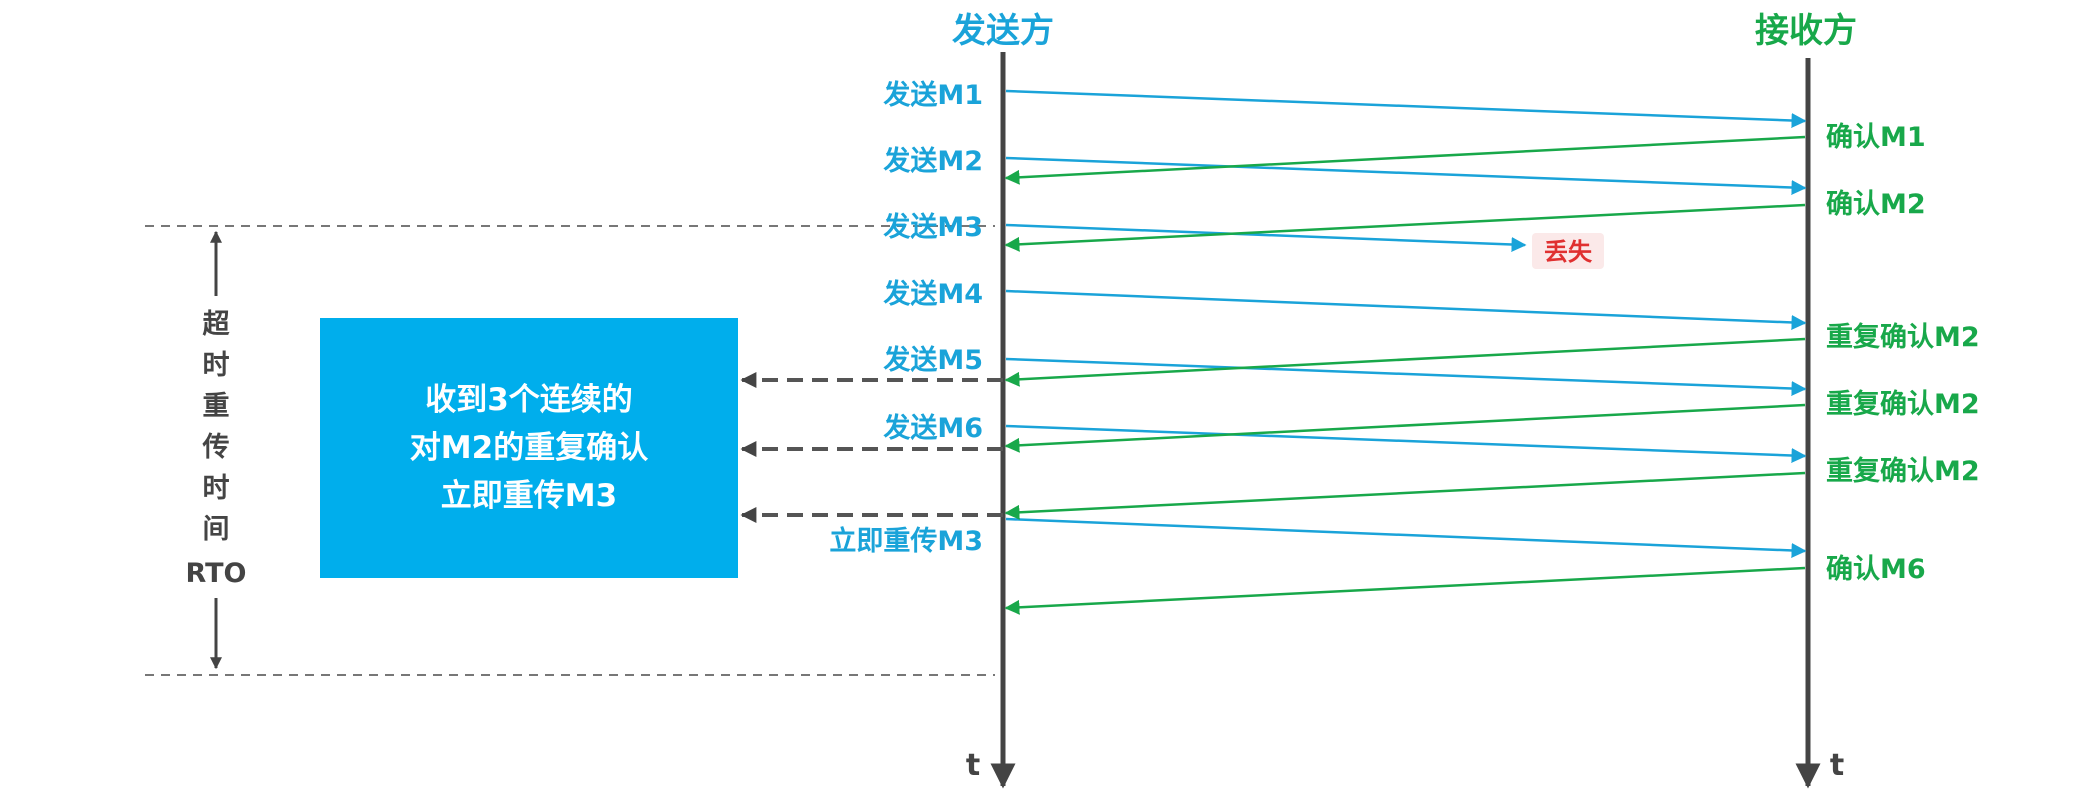 The height and width of the screenshot is (798, 2078). Describe the element at coordinates (1406, 537) in the screenshot. I see `send-arrow-m3-retransmit` at that location.